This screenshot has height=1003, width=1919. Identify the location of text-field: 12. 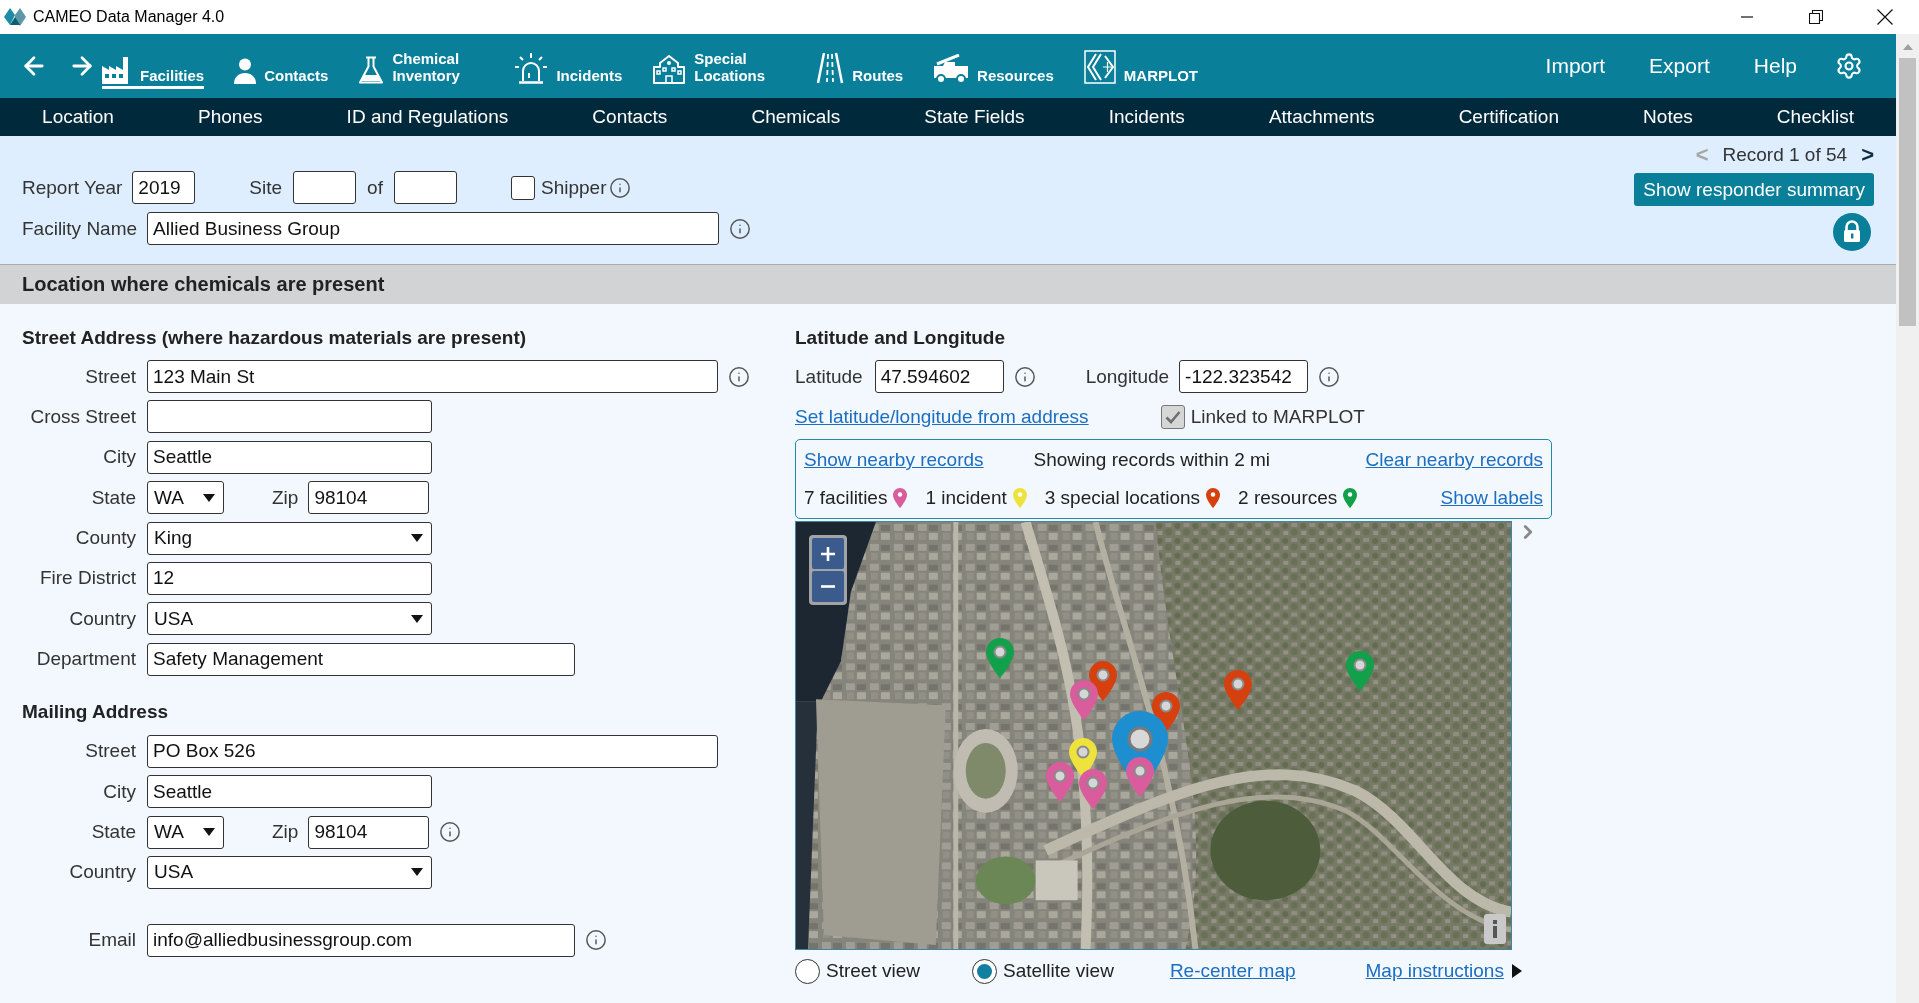
(289, 578).